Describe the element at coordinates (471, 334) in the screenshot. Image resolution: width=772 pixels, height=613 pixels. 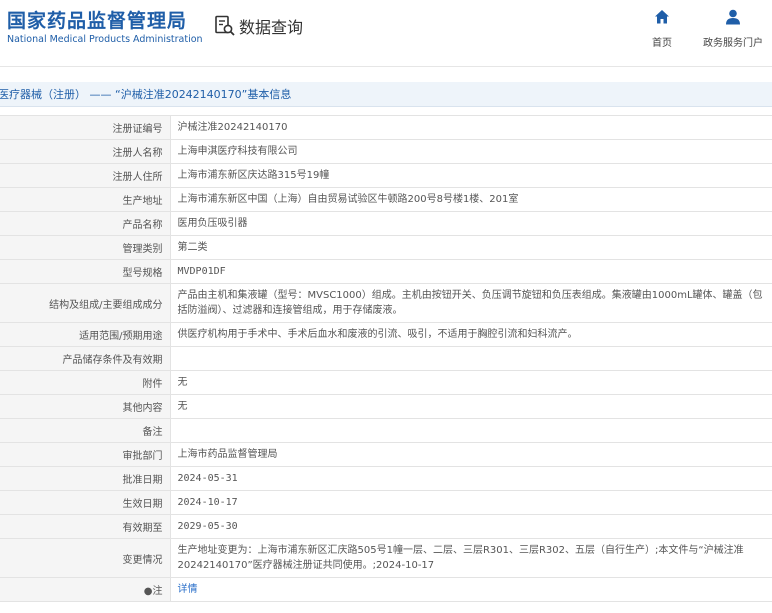
I see `field-value: 供医疗机构用于手术中、手术后血水和废液的引流、吸引，不适用于胸腔引流和妇科流产。` at that location.